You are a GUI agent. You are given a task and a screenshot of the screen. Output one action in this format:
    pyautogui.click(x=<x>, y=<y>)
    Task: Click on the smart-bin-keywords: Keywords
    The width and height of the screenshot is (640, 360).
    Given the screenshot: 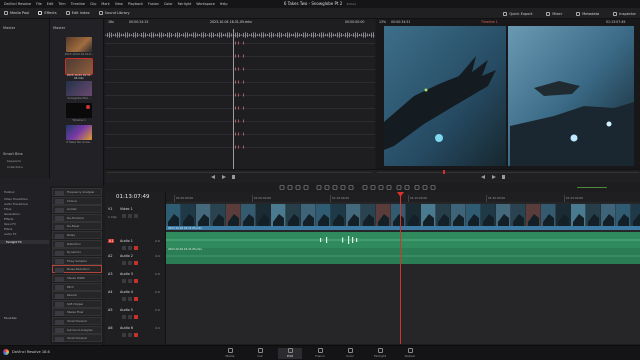 What is the action you would take?
    pyautogui.click(x=14, y=161)
    